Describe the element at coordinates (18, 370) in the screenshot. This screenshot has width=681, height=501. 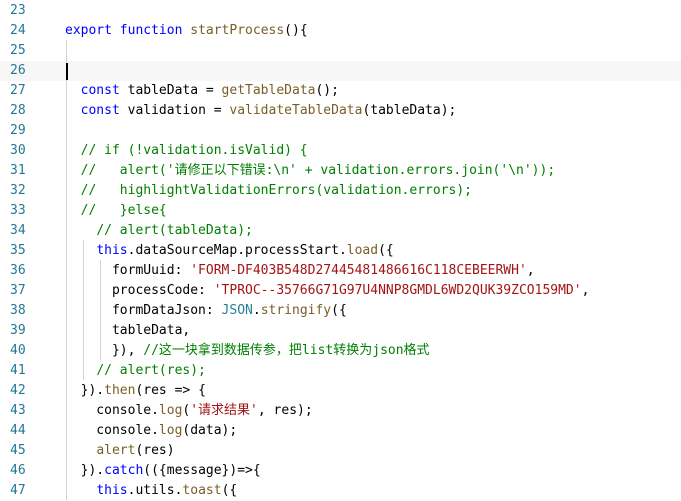
I see `line-number-text: 41` at that location.